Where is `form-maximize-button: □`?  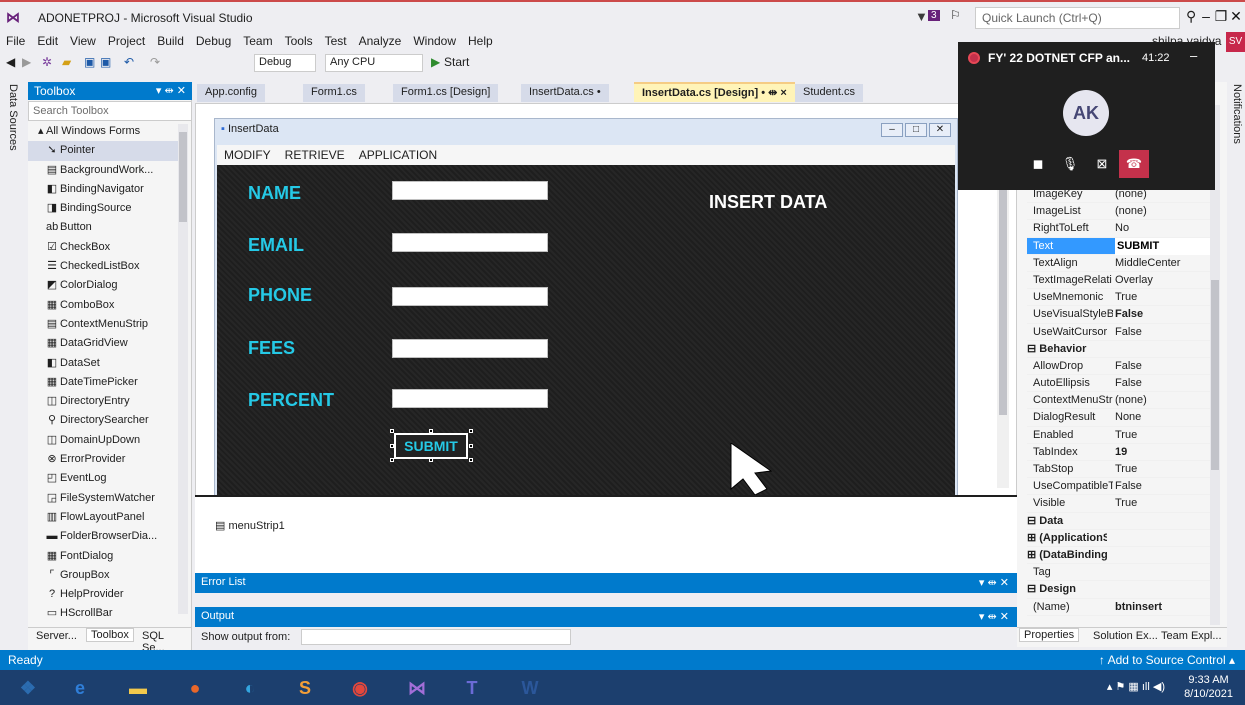 form-maximize-button: □ is located at coordinates (916, 130).